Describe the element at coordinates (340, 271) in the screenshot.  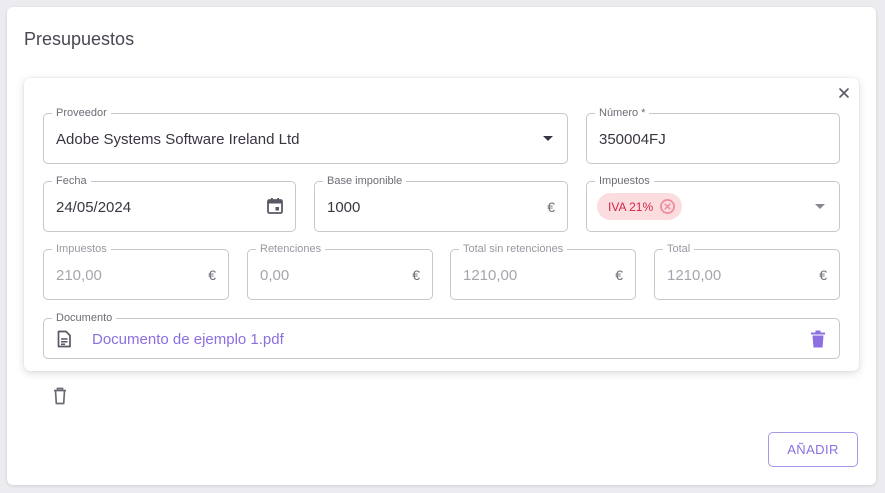
I see `retenciones-field: Retenciones 0,00 €` at that location.